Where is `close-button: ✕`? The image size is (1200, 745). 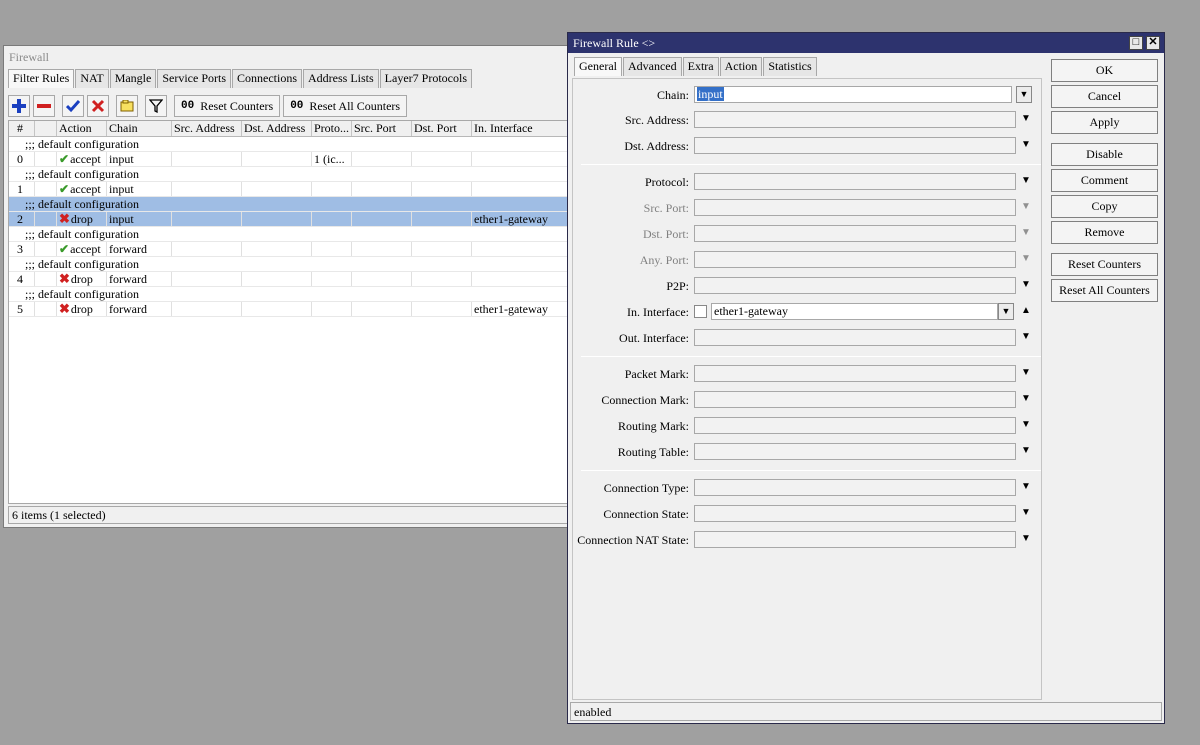
close-button: ✕ is located at coordinates (1153, 43).